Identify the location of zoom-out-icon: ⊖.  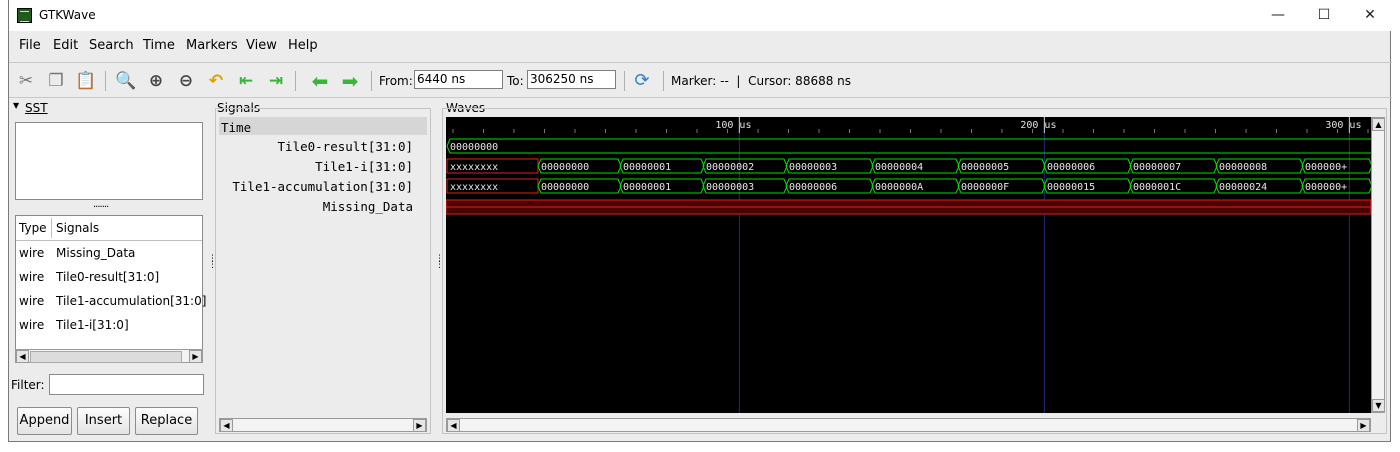
(186, 81).